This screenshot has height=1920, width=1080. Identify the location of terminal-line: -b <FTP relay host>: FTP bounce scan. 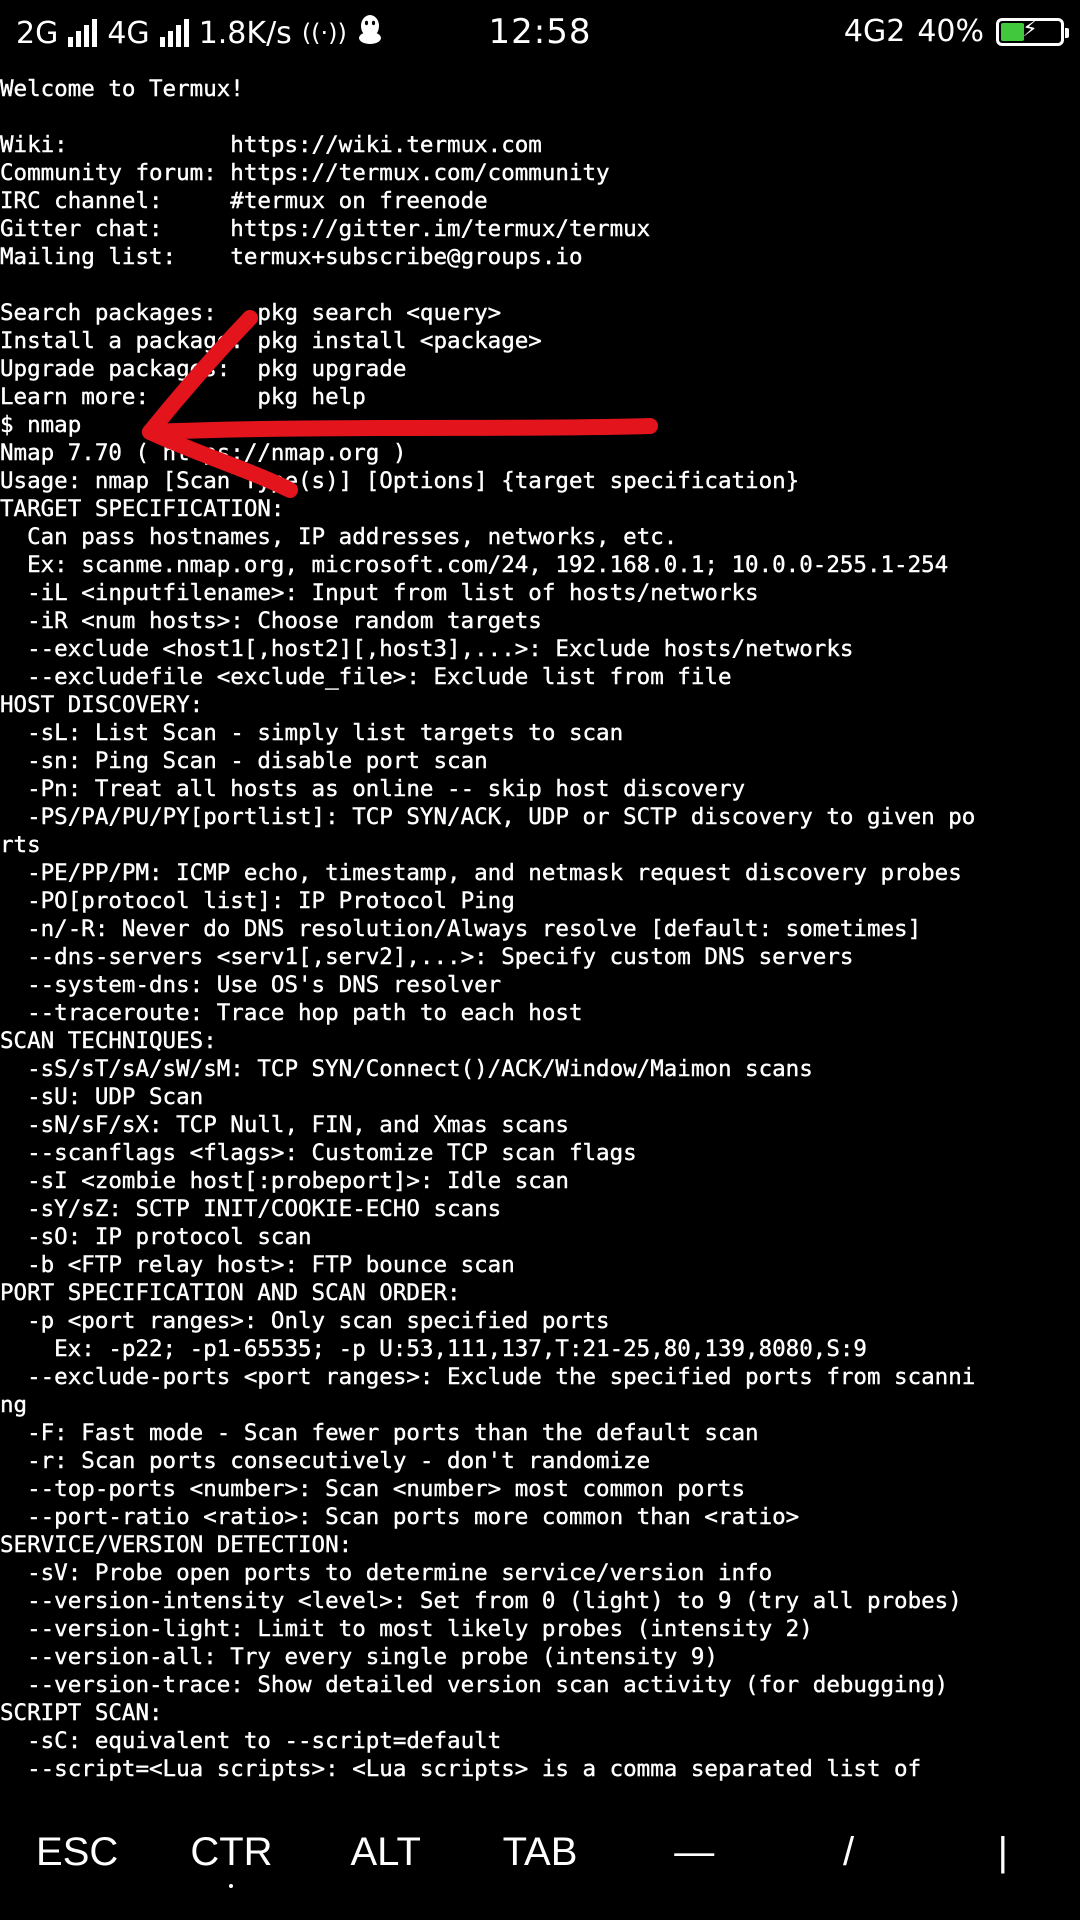
(257, 1265).